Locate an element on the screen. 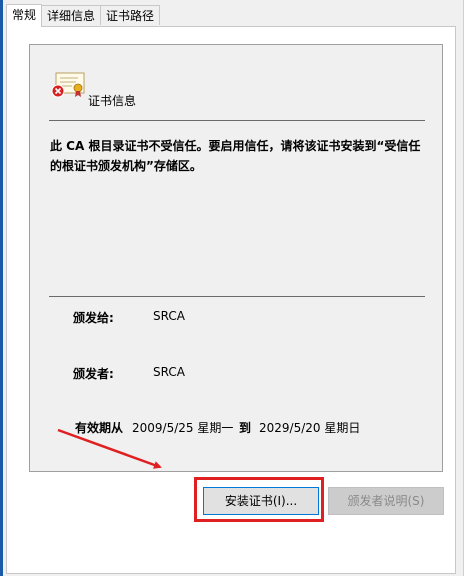 The image size is (470, 586). certificate-icon is located at coordinates (68, 85).